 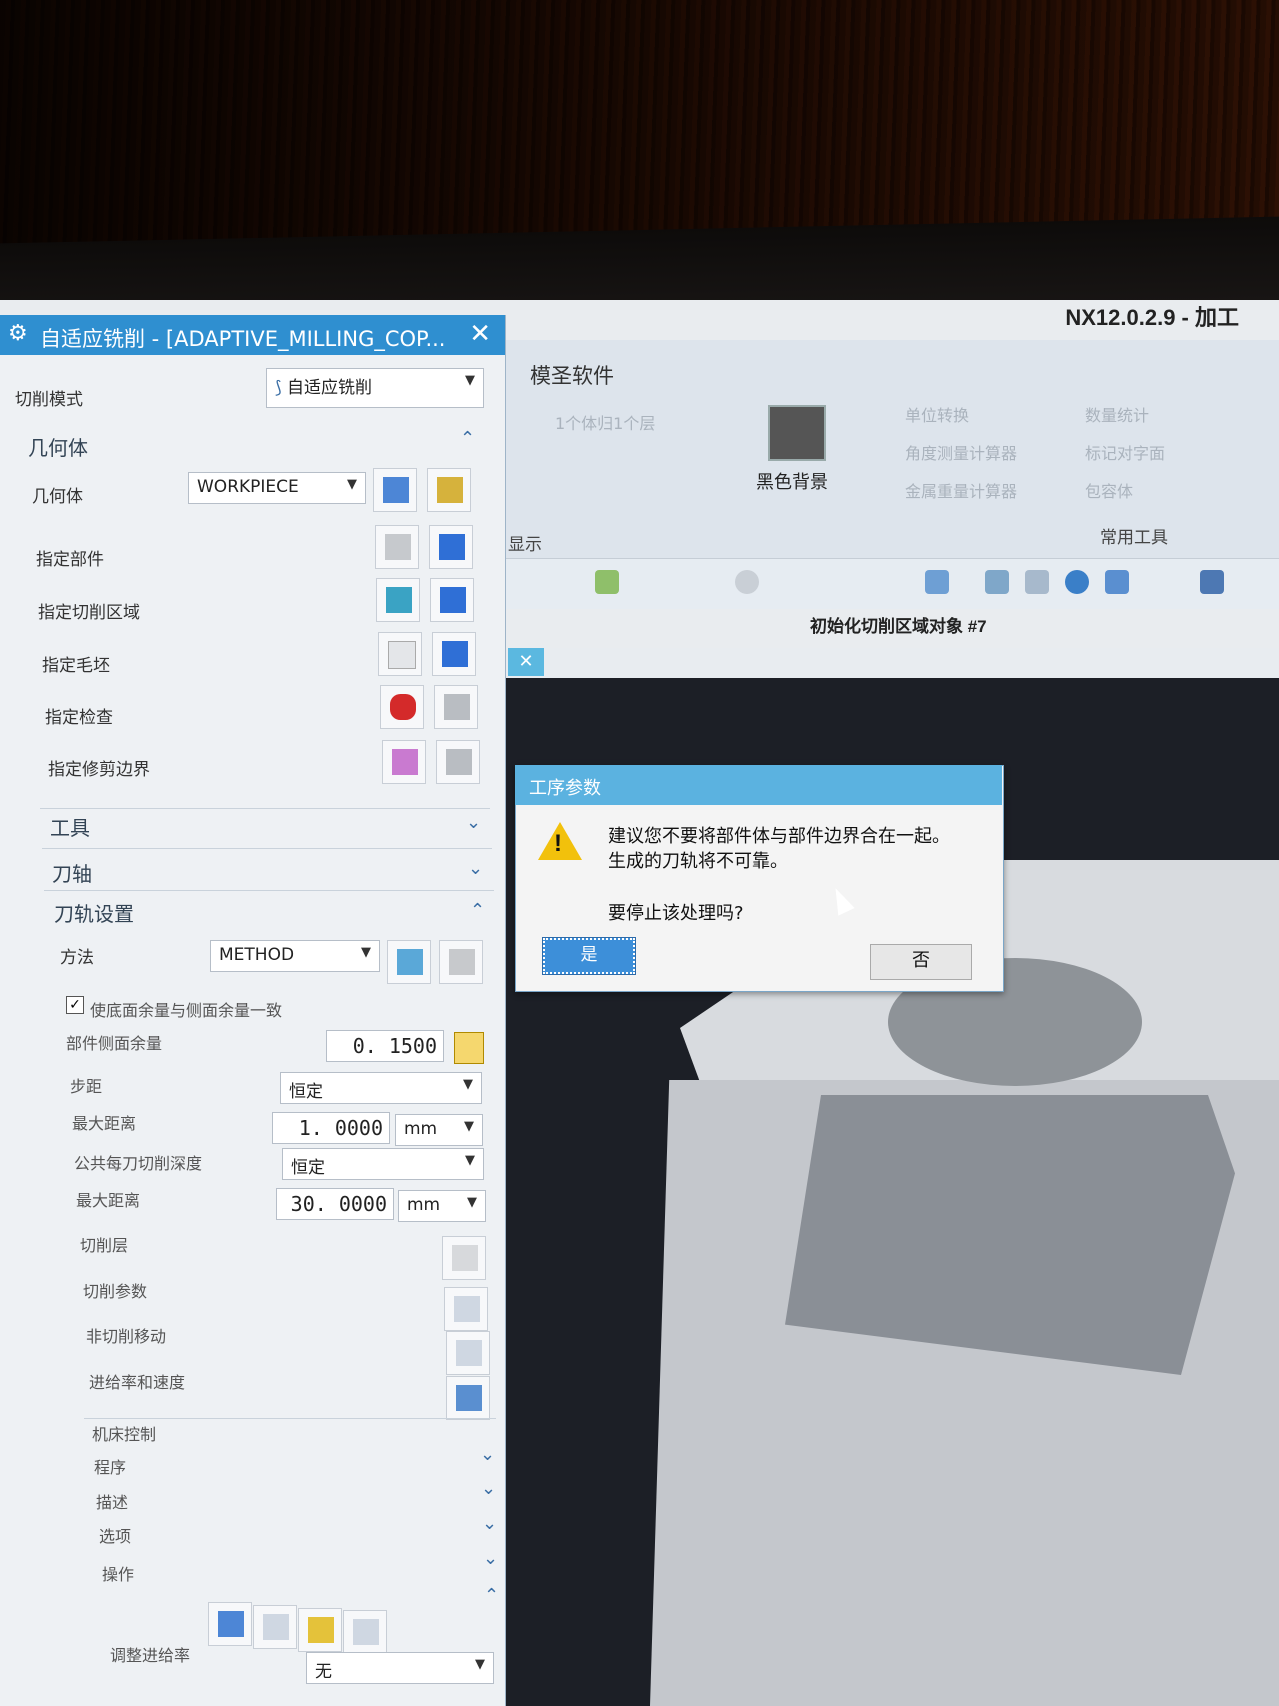 I want to click on chevron-down-icon: ▼, so click(x=469, y=1126).